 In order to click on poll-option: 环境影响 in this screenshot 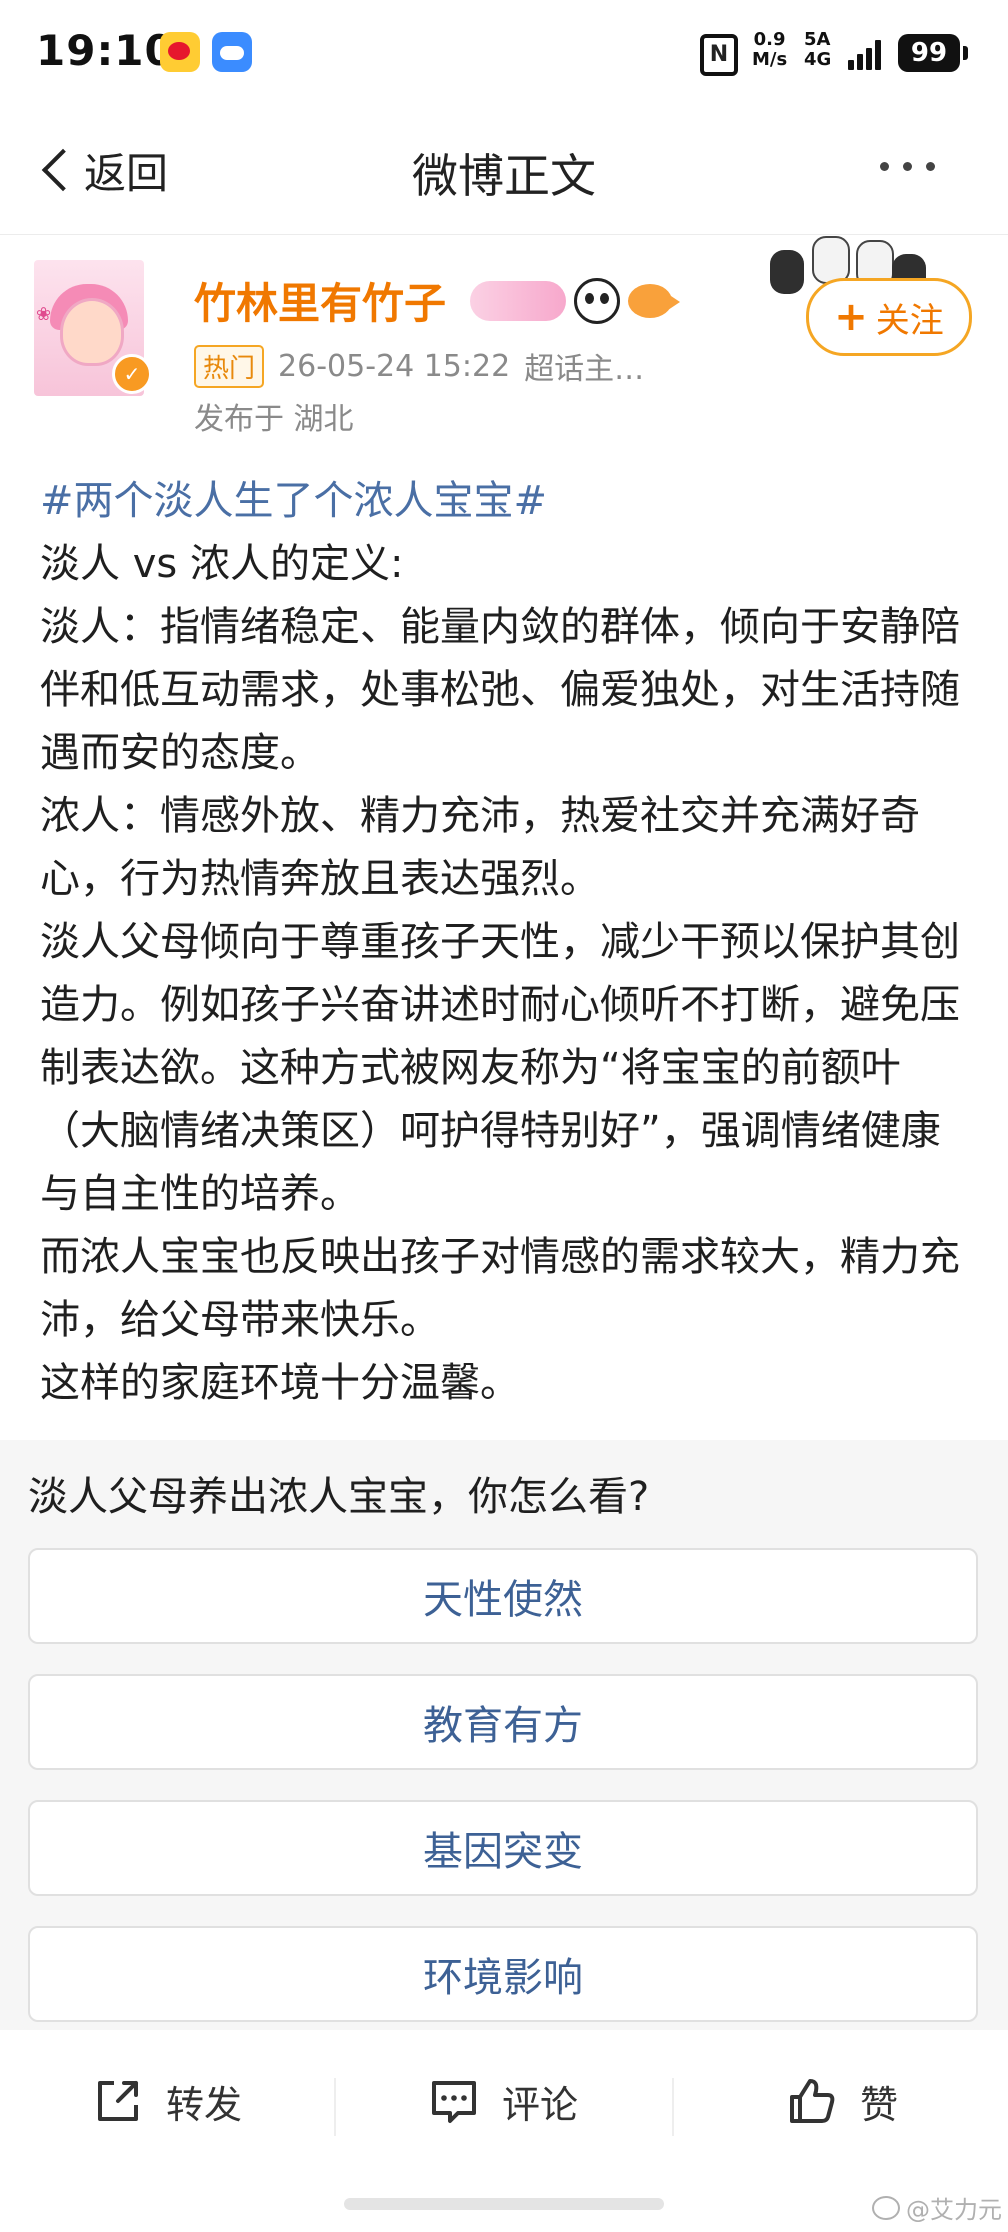, I will do `click(503, 1974)`.